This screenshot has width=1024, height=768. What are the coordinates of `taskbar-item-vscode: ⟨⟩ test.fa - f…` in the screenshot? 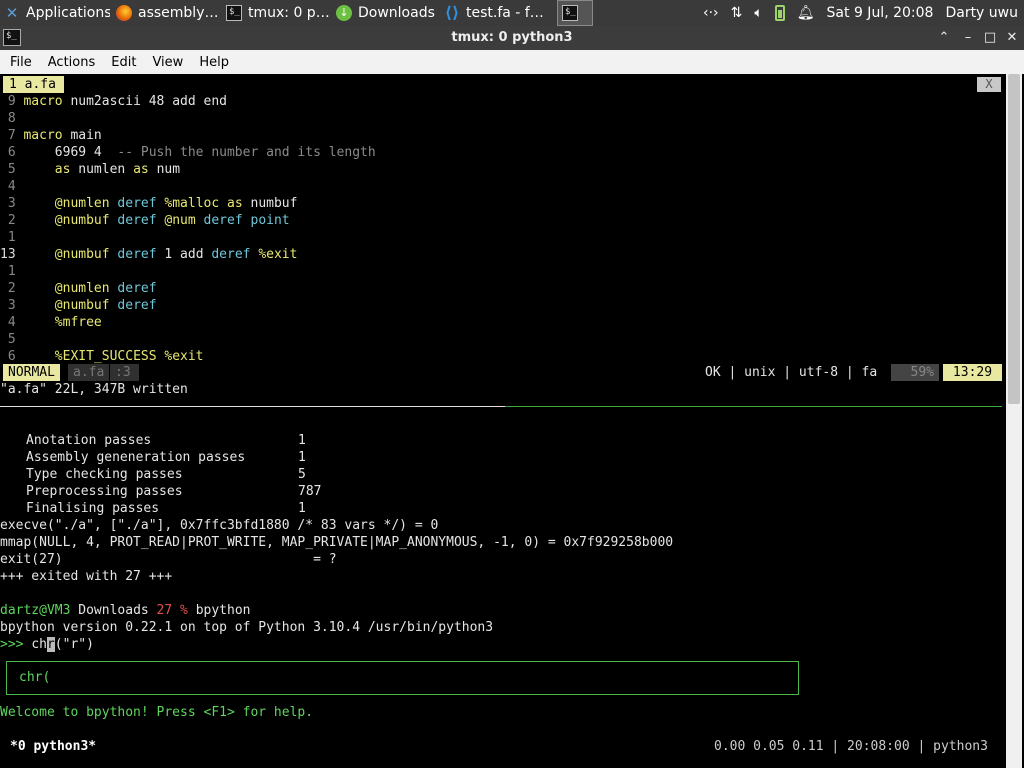 It's located at (496, 13).